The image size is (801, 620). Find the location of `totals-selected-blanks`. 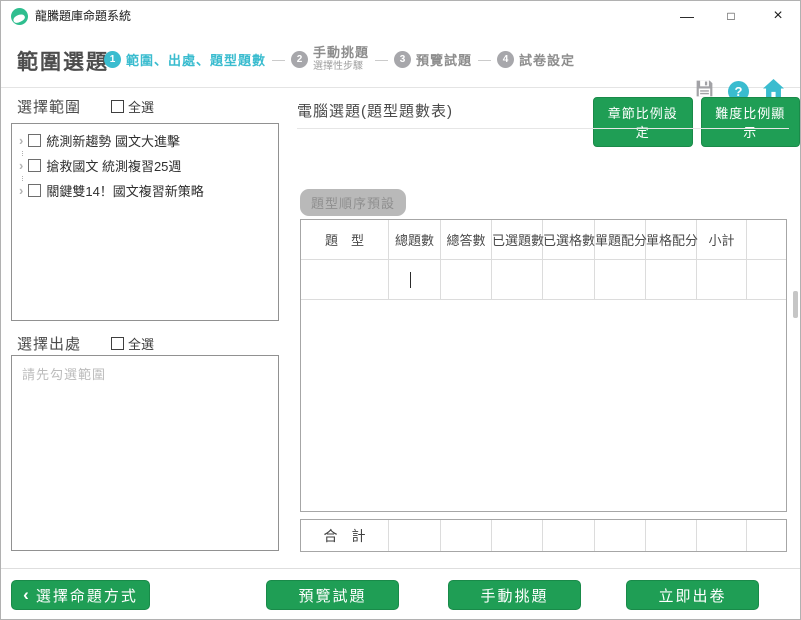

totals-selected-blanks is located at coordinates (568, 535).